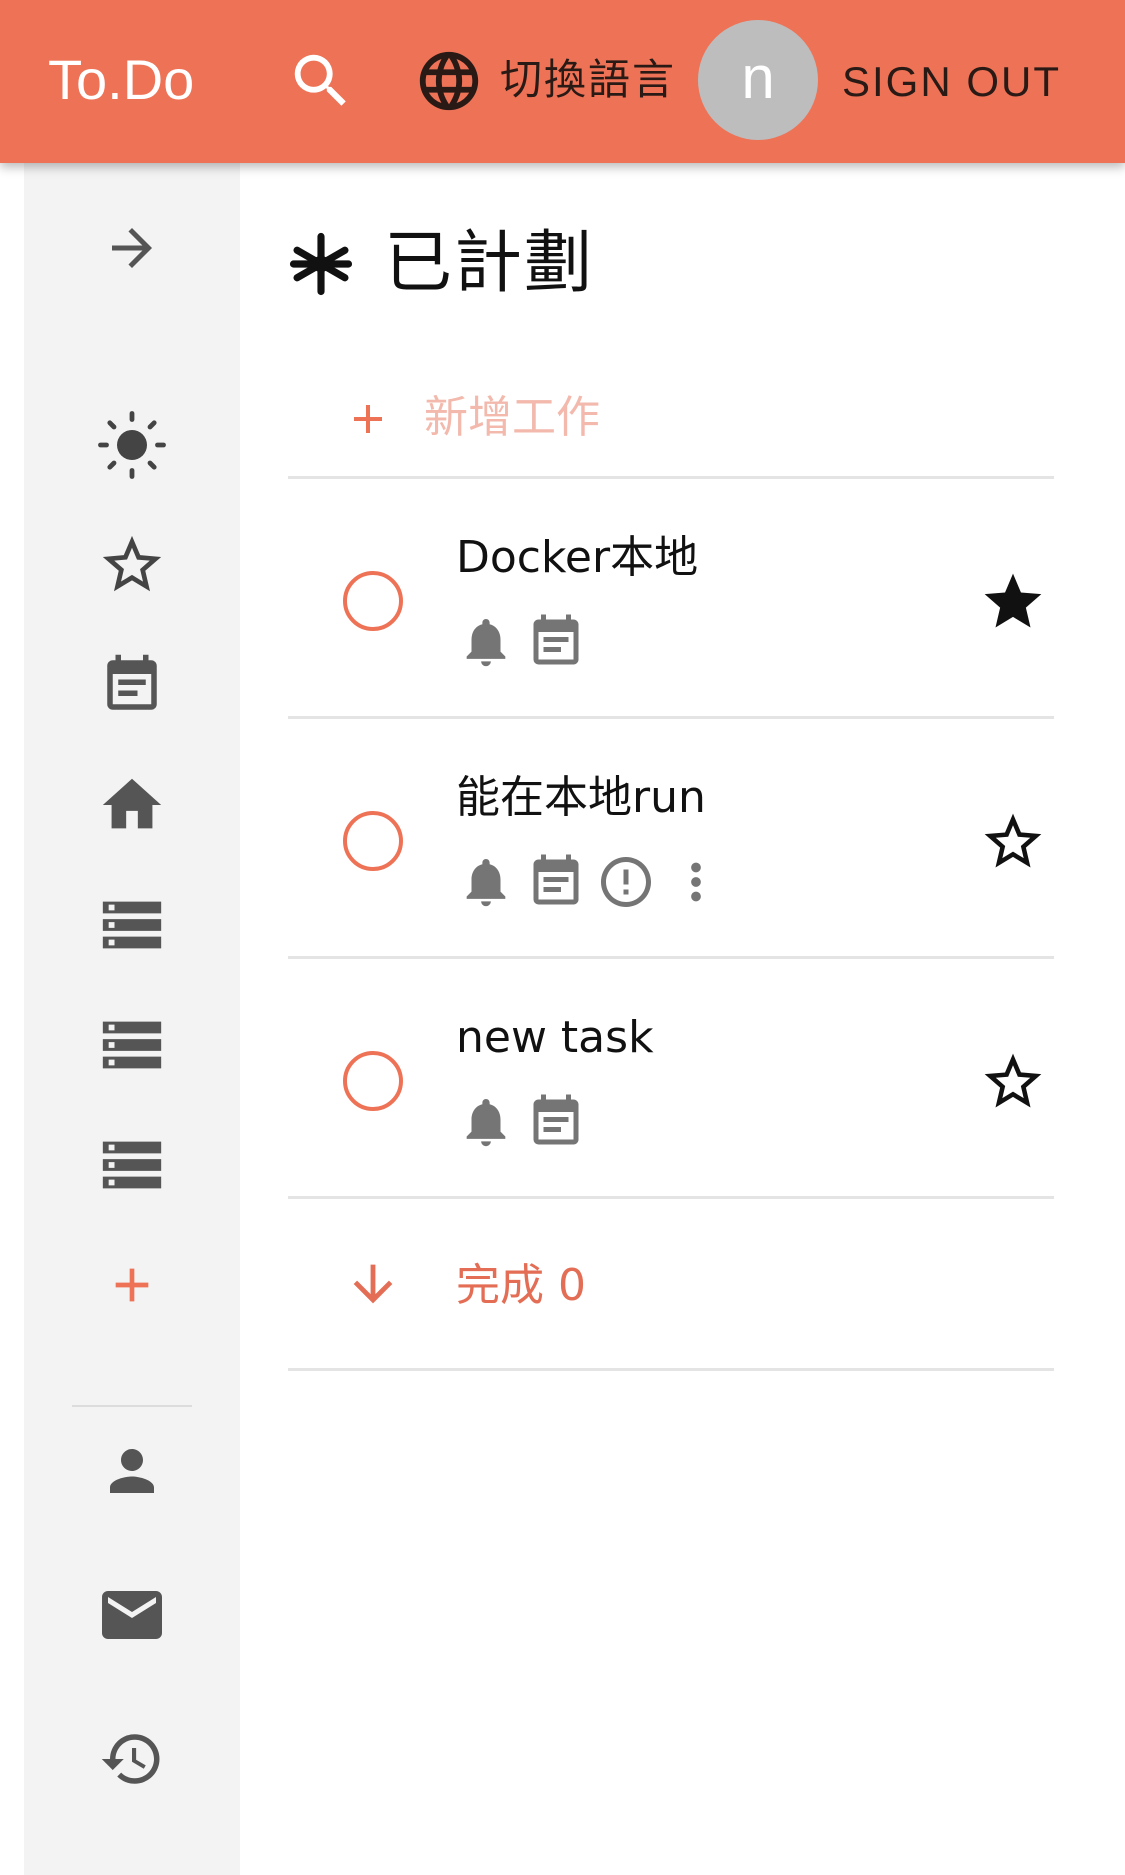  What do you see at coordinates (758, 80) in the screenshot?
I see `avatar: n` at bounding box center [758, 80].